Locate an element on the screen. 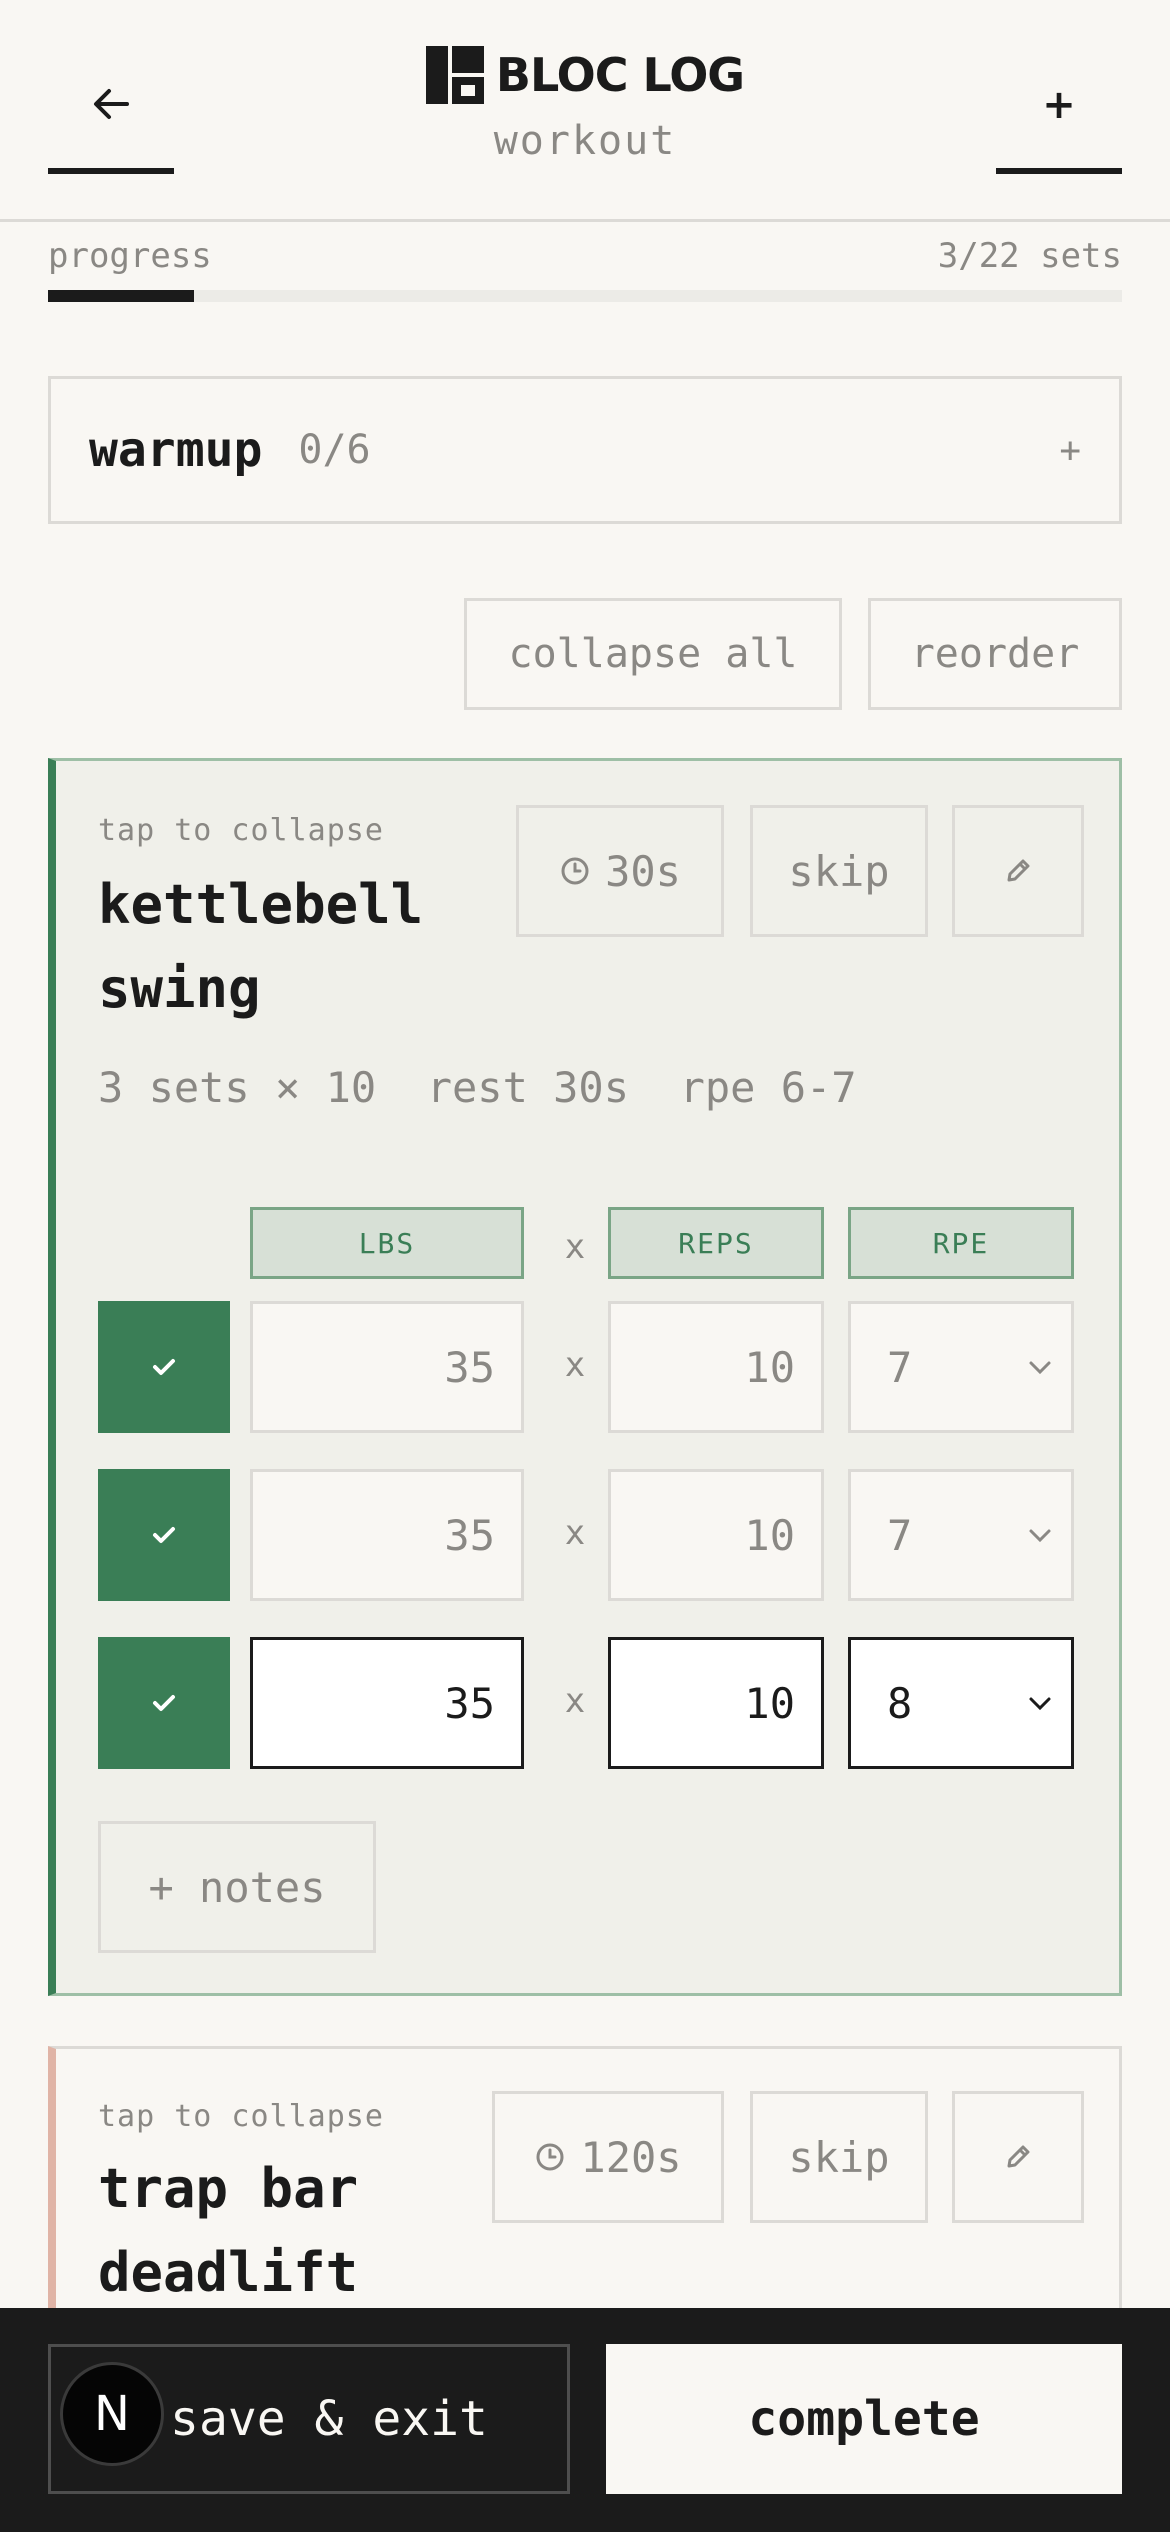 The height and width of the screenshot is (2532, 1170). rpe-select: 8 is located at coordinates (961, 1703).